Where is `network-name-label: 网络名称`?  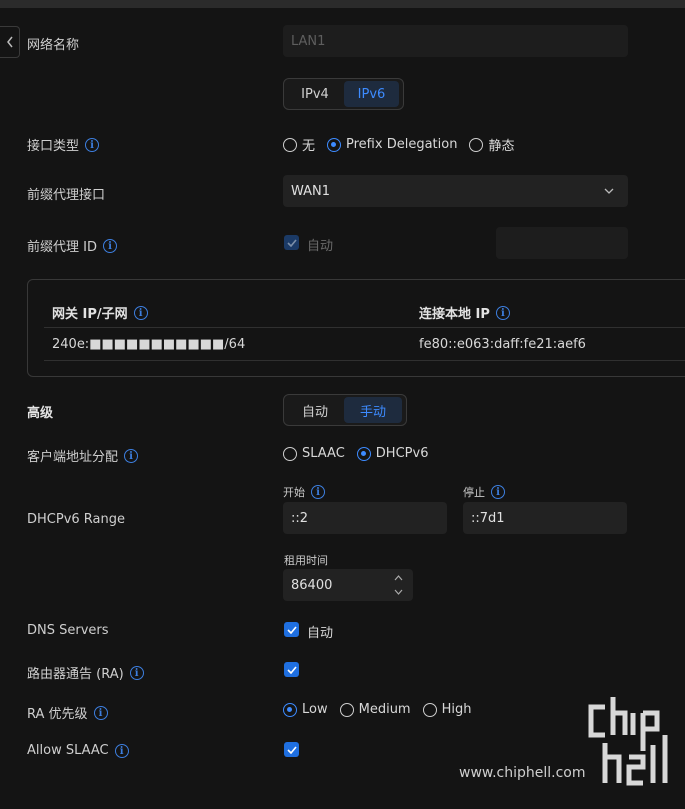 network-name-label: 网络名称 is located at coordinates (53, 45).